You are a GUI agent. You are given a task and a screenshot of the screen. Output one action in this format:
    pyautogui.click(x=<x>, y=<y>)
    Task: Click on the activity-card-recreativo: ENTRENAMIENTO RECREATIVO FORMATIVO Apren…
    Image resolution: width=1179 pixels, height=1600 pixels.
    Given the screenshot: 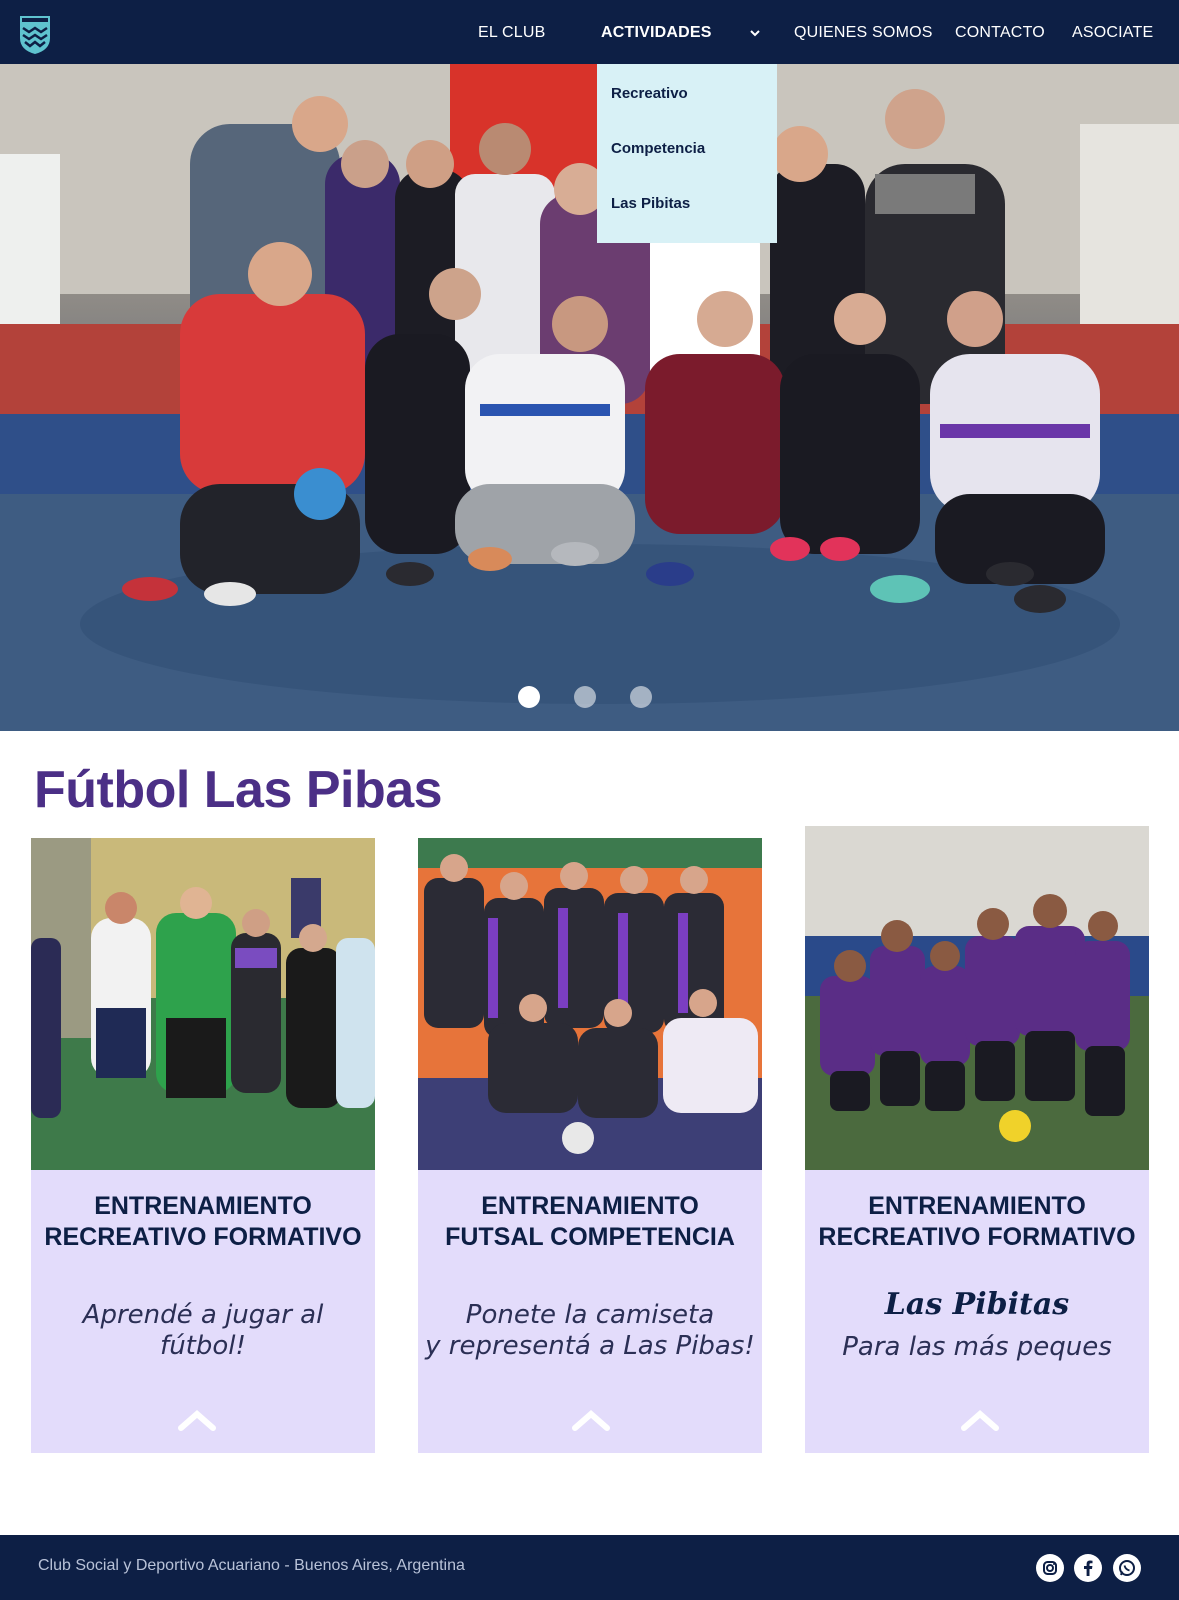 What is the action you would take?
    pyautogui.click(x=203, y=1145)
    